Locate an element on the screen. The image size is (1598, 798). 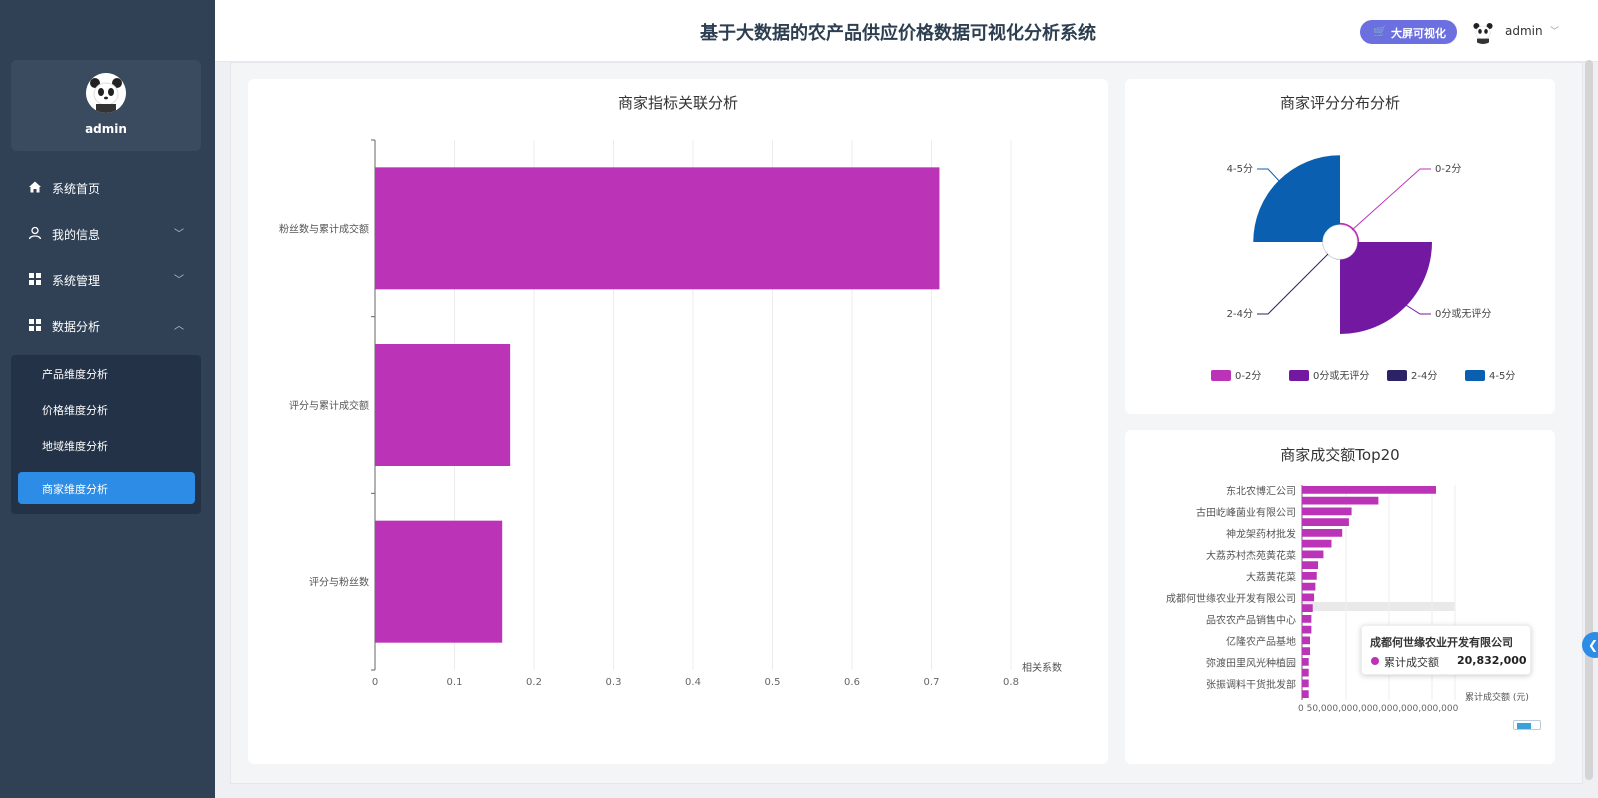
bigscreen-button: 🛒 大屏可视化 is located at coordinates (1408, 32).